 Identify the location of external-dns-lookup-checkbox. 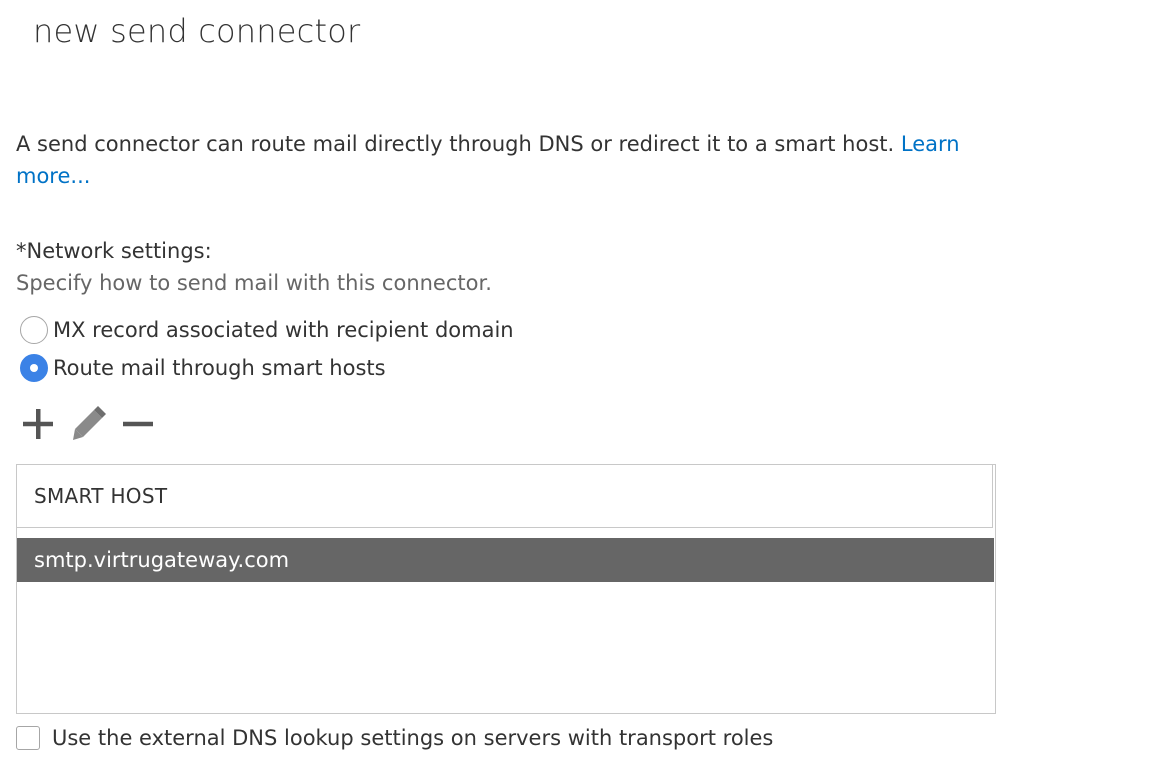
(28, 738).